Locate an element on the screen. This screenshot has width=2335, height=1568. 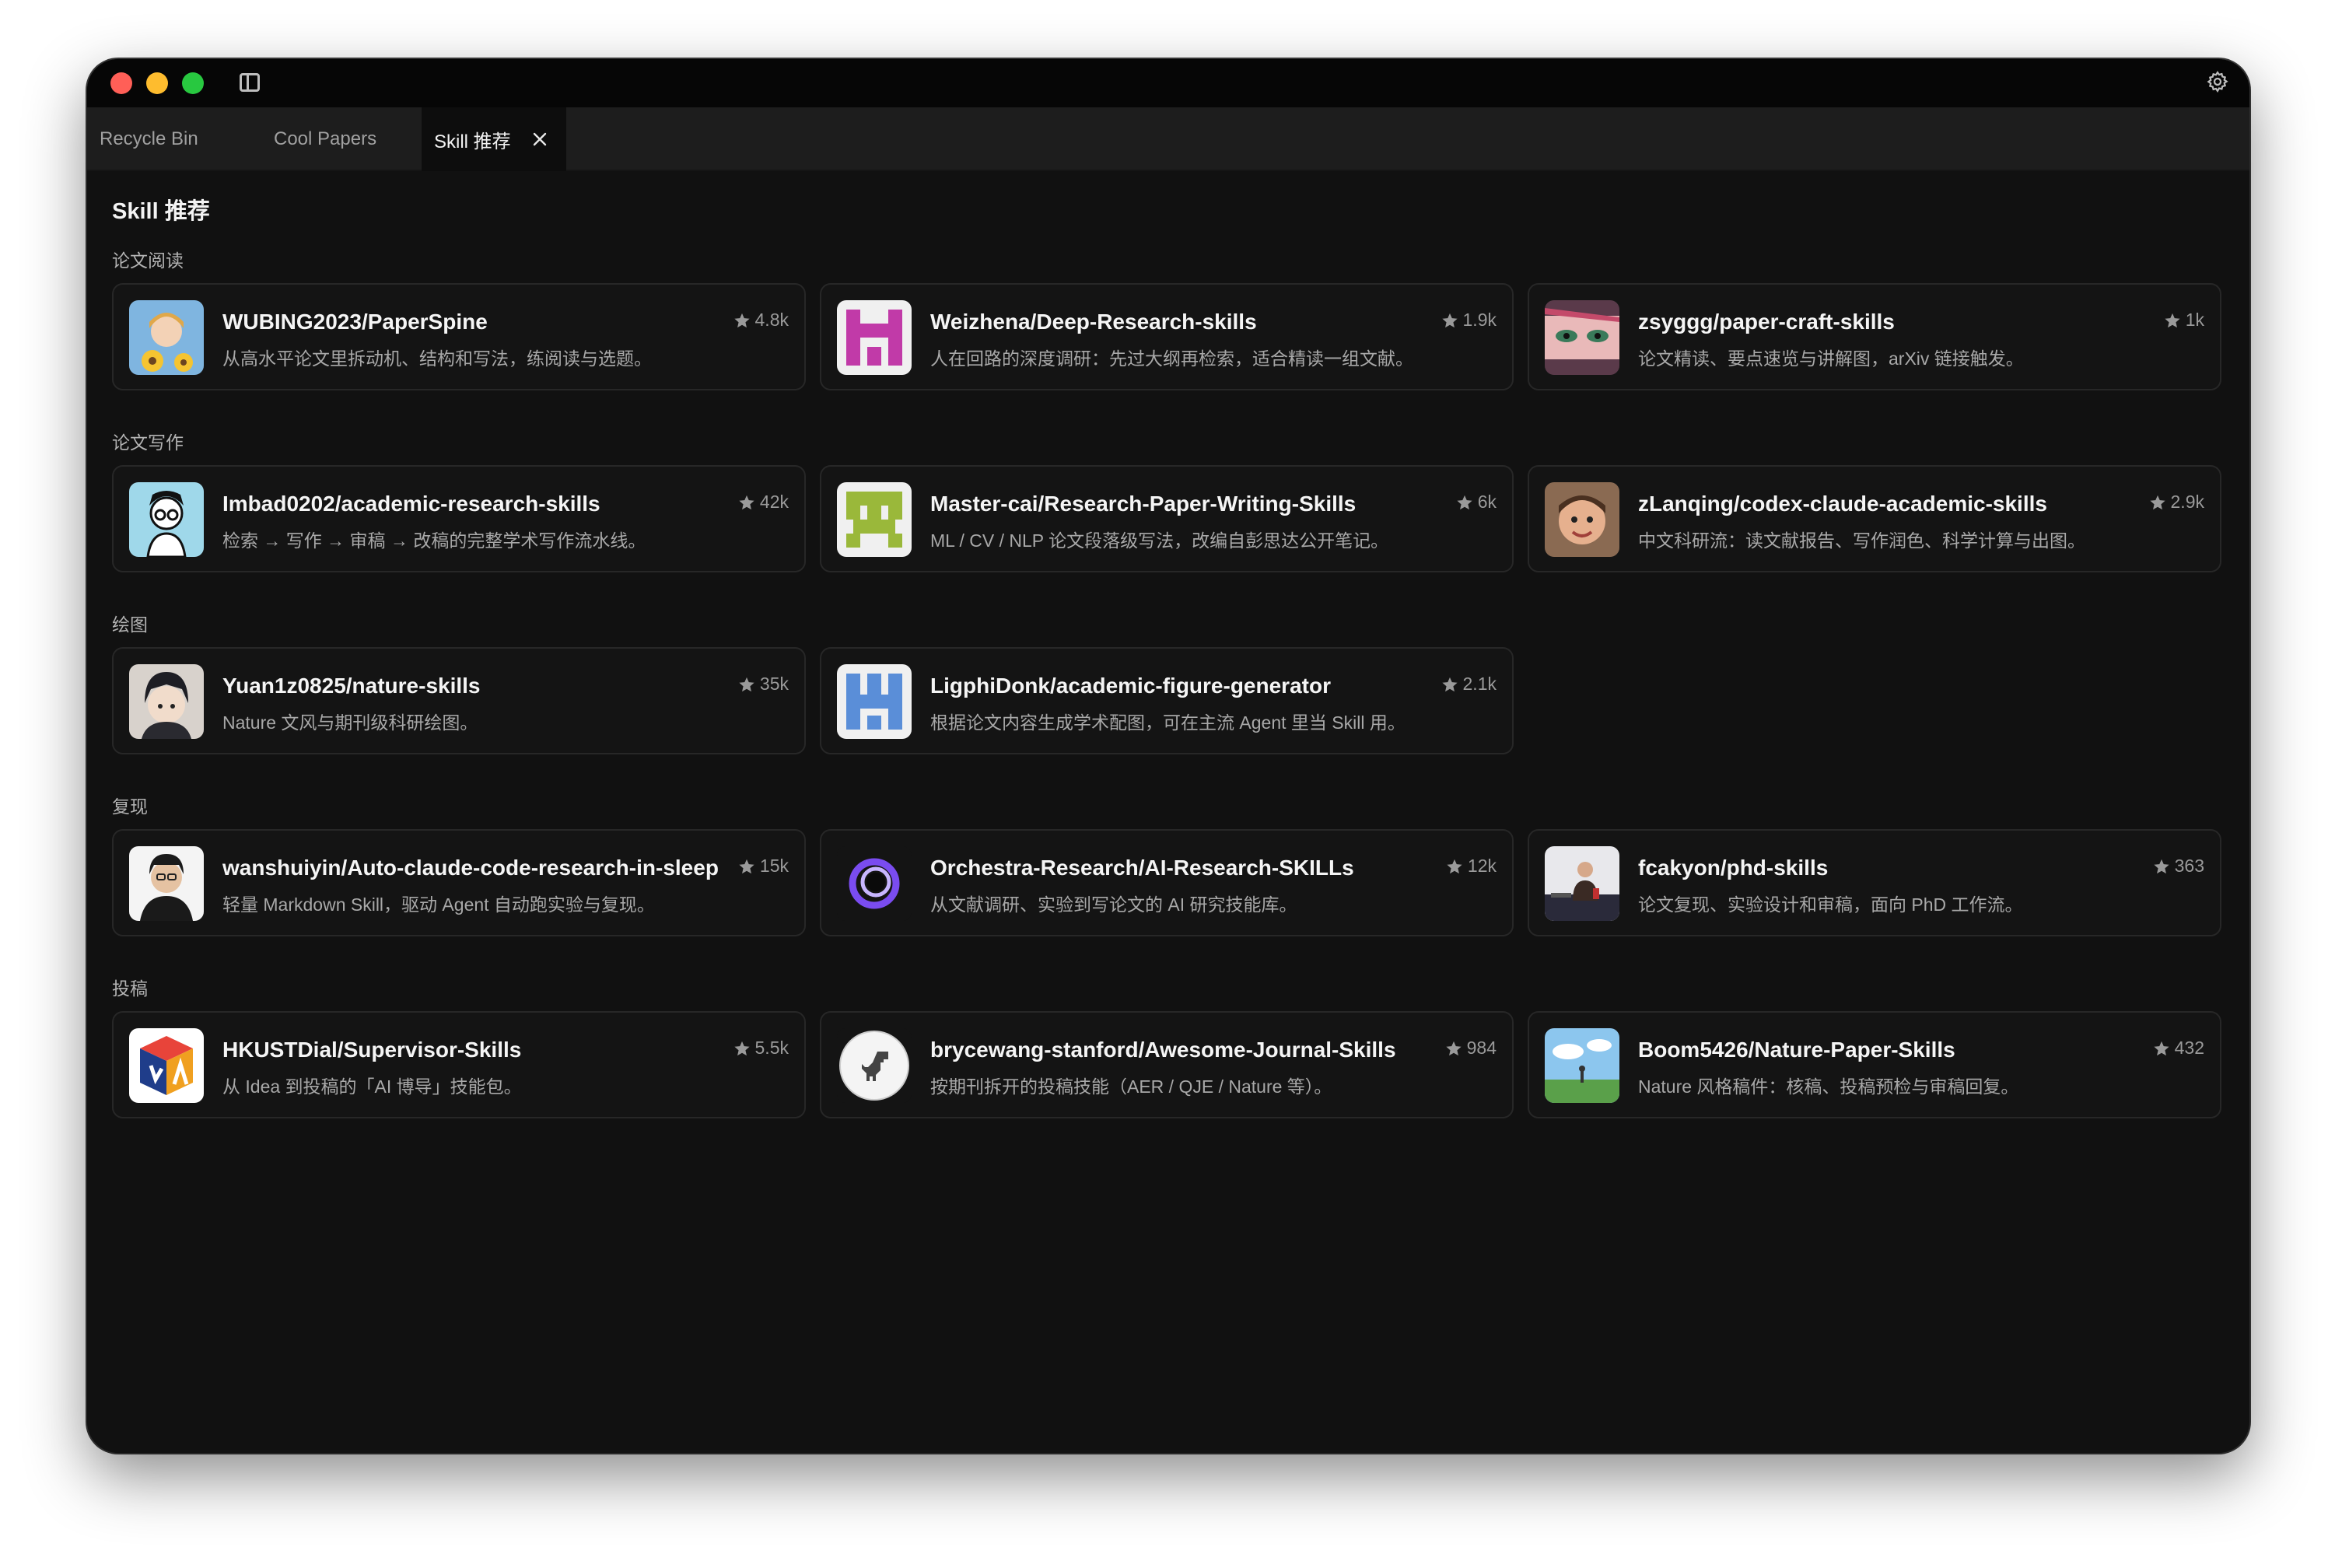
skill-title: WUBING2023/PaperSpine is located at coordinates (355, 322).